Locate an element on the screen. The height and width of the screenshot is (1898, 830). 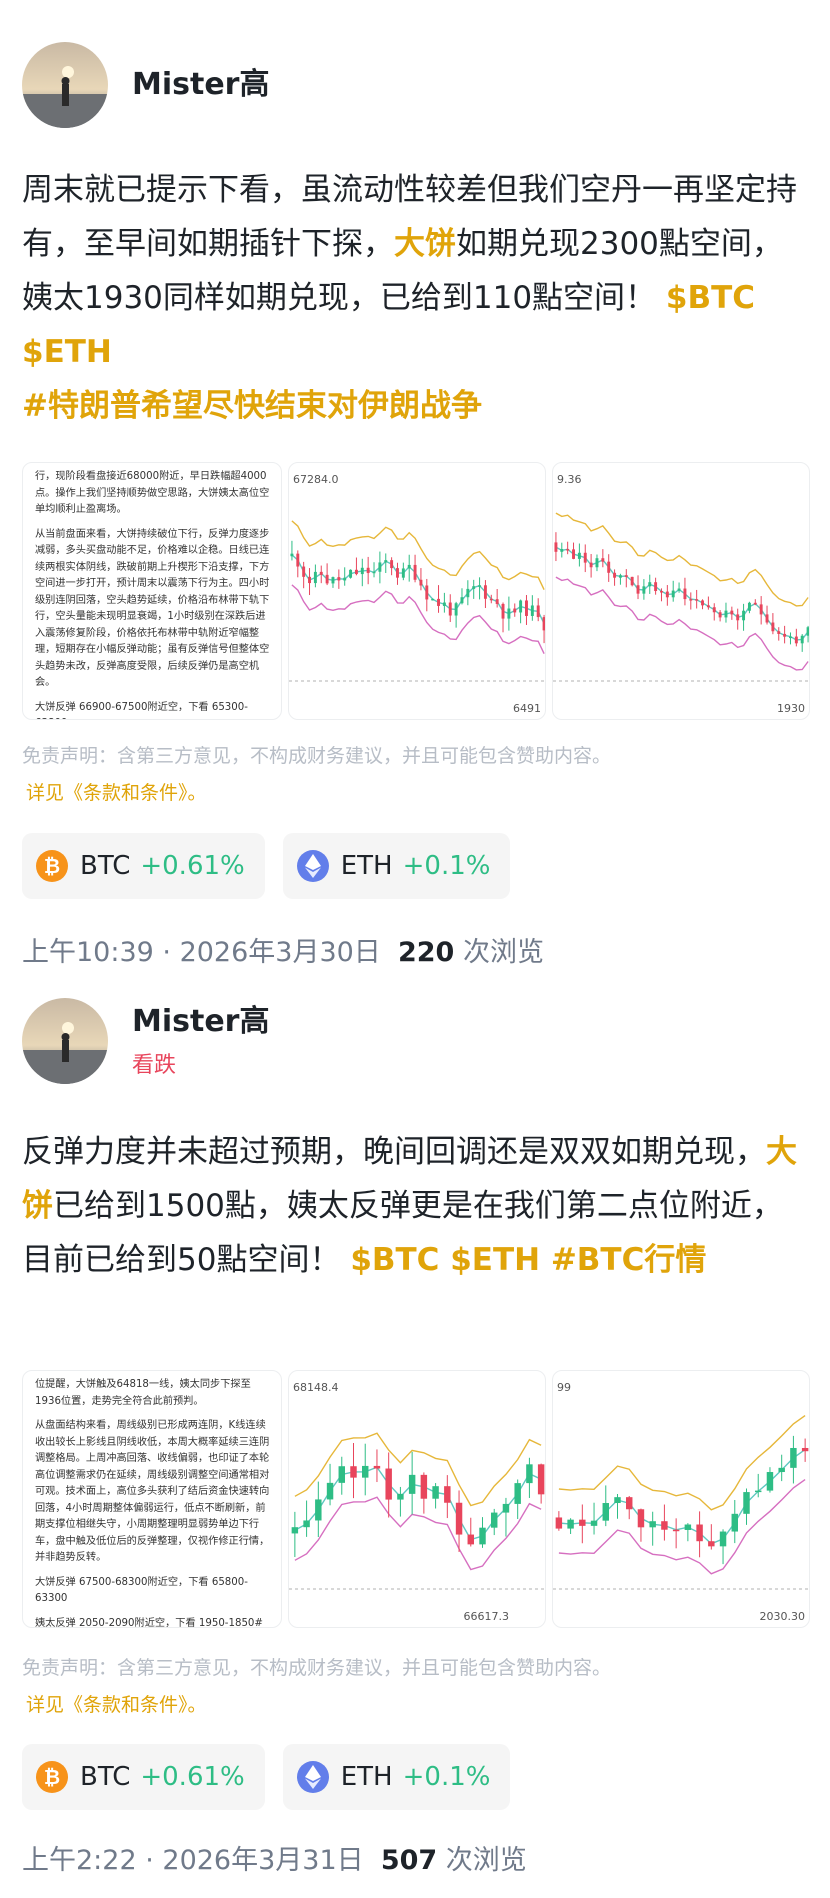
eth-chart-image: 9.36 1930 is located at coordinates (681, 591).